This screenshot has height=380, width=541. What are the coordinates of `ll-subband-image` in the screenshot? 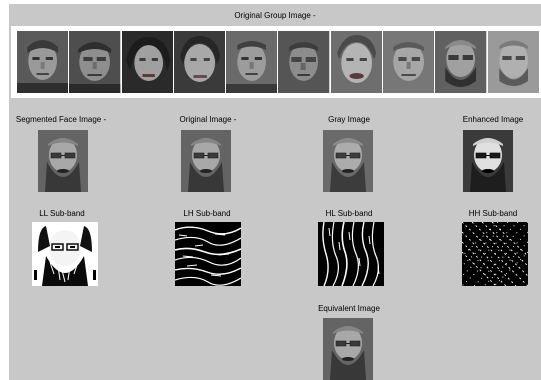 It's located at (65, 254).